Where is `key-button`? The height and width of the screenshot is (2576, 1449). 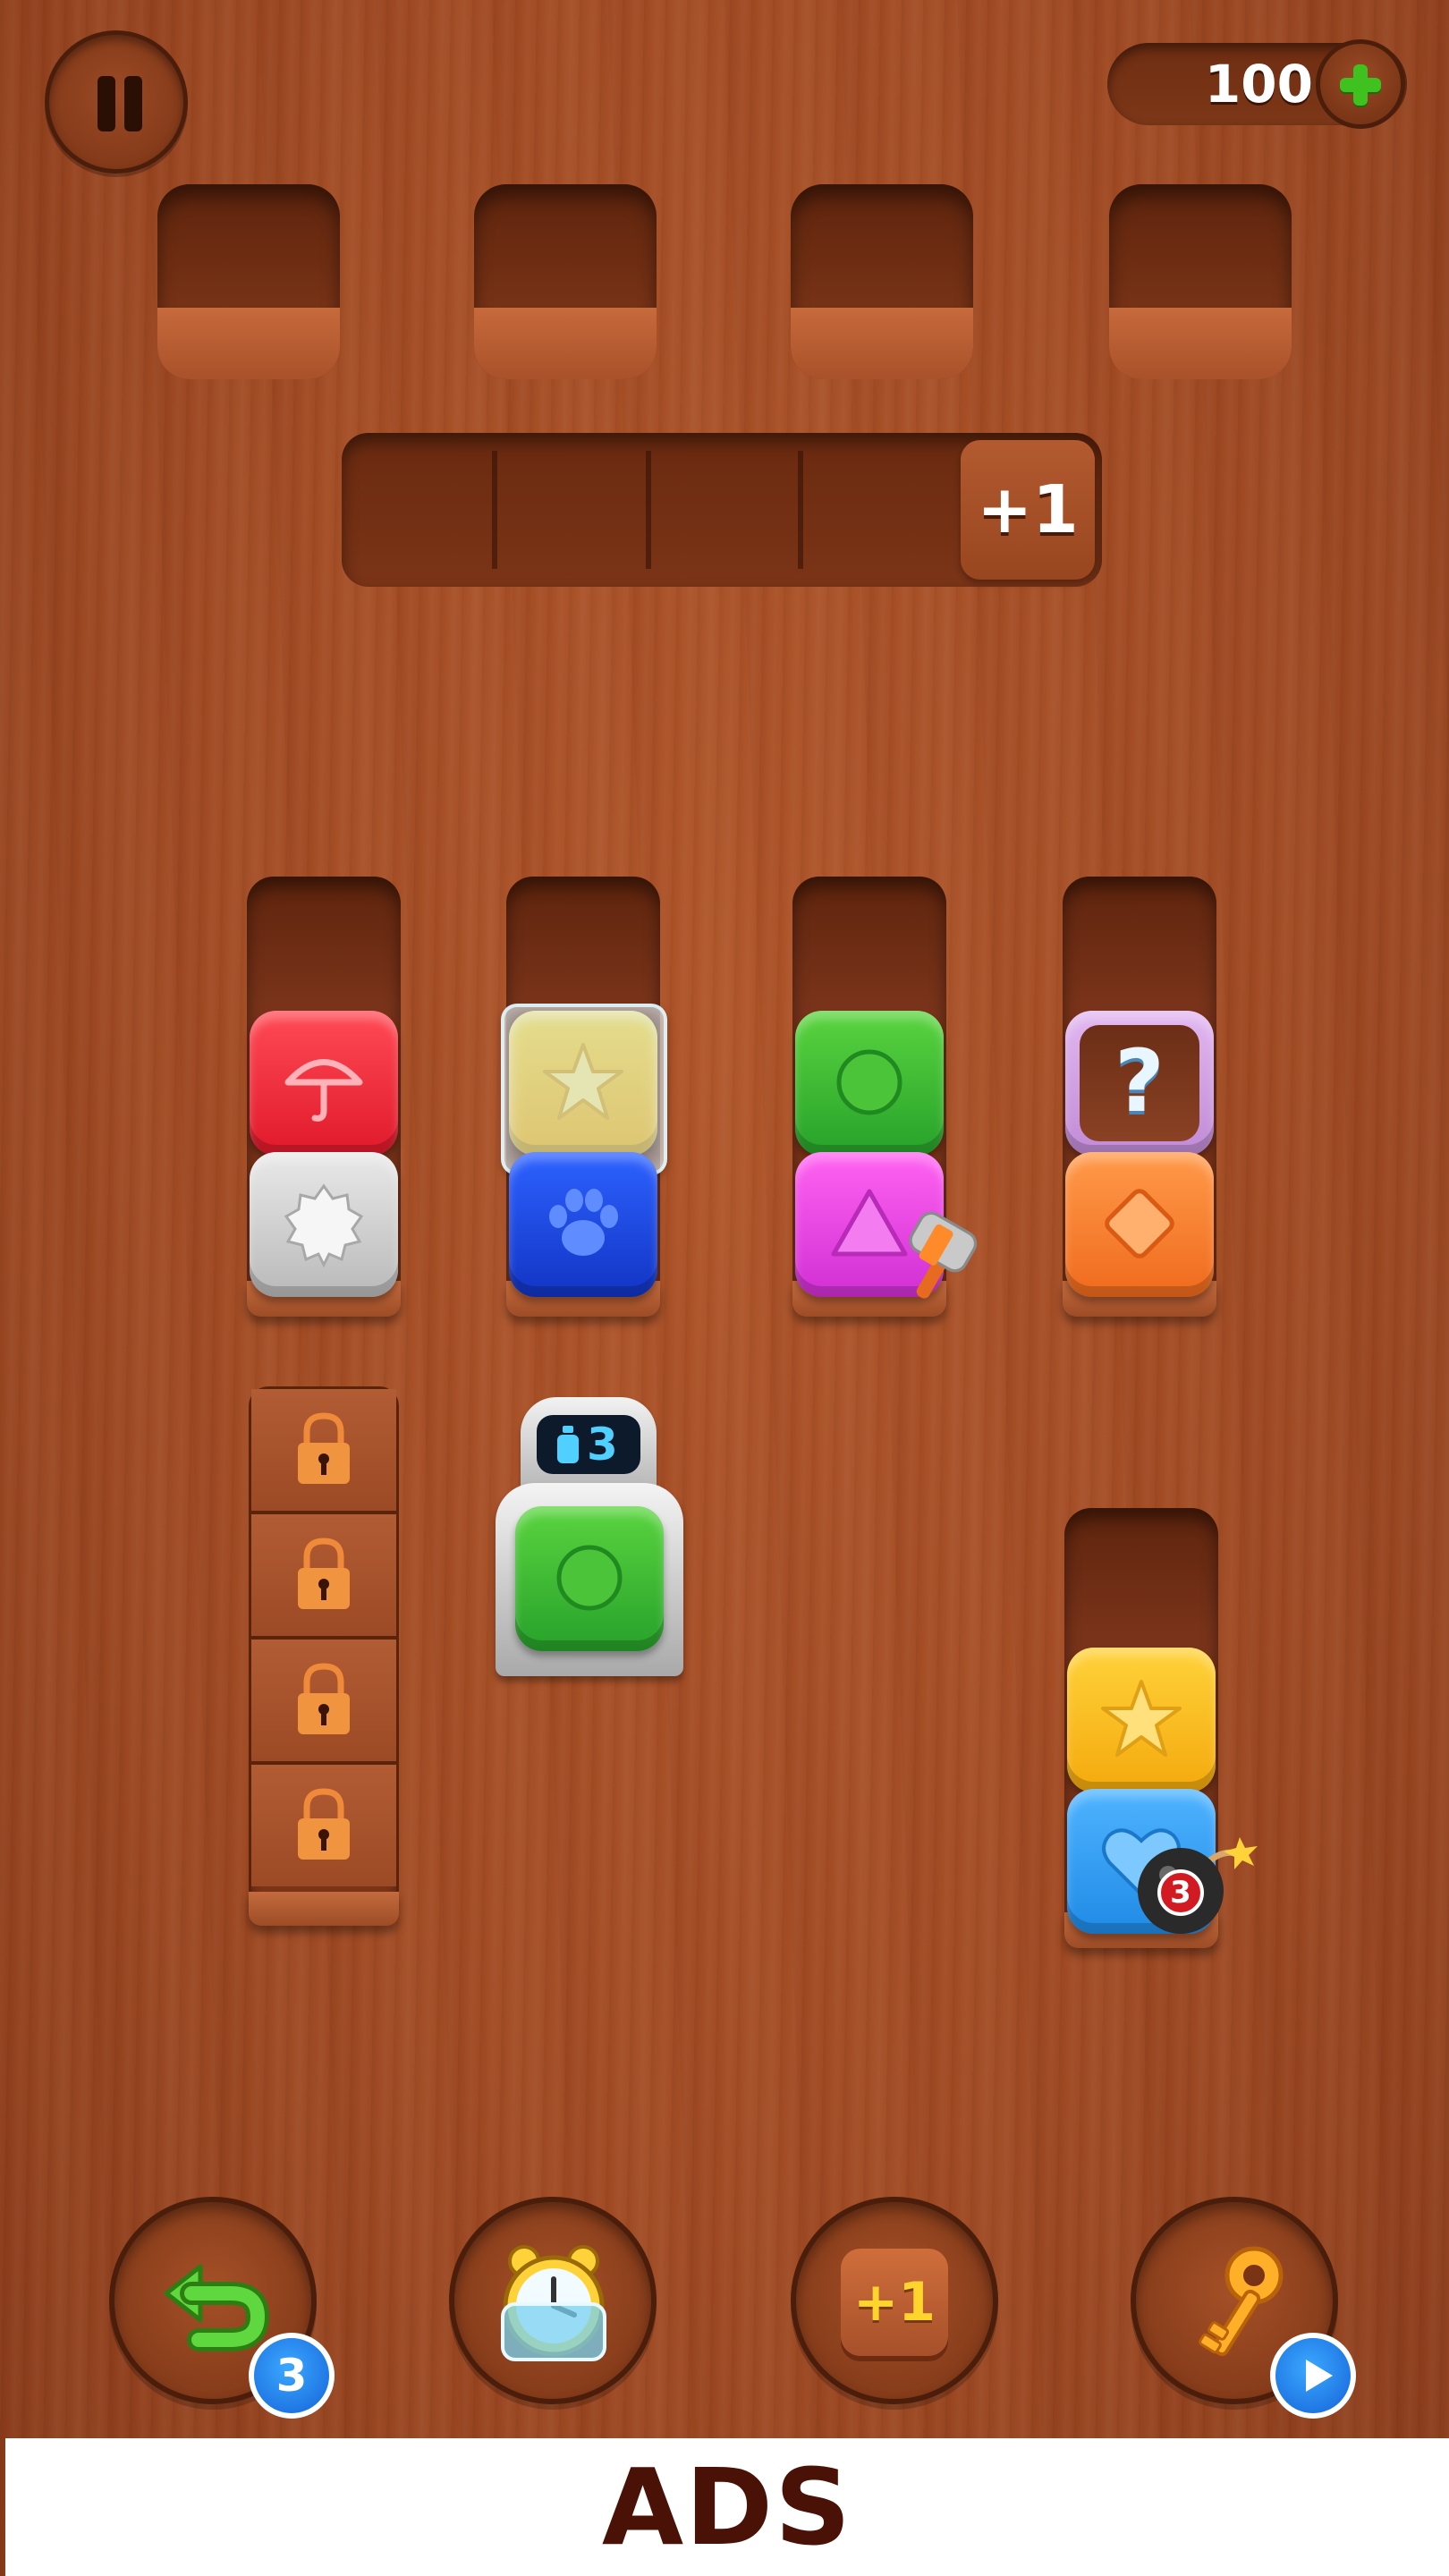 key-button is located at coordinates (1243, 2308).